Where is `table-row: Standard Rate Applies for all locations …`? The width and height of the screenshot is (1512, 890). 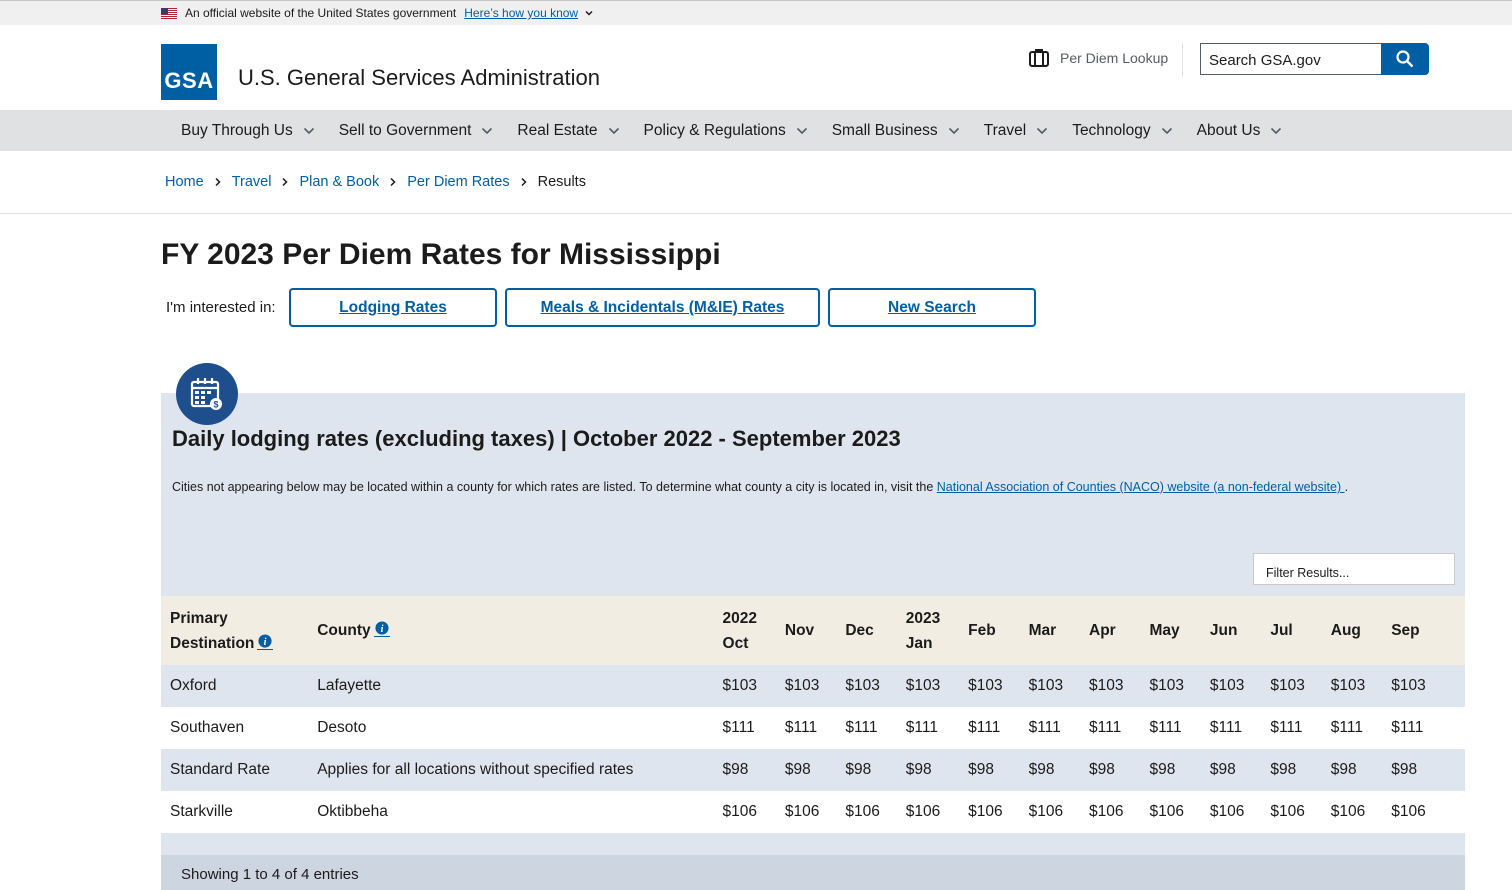 table-row: Standard Rate Applies for all locations … is located at coordinates (813, 770).